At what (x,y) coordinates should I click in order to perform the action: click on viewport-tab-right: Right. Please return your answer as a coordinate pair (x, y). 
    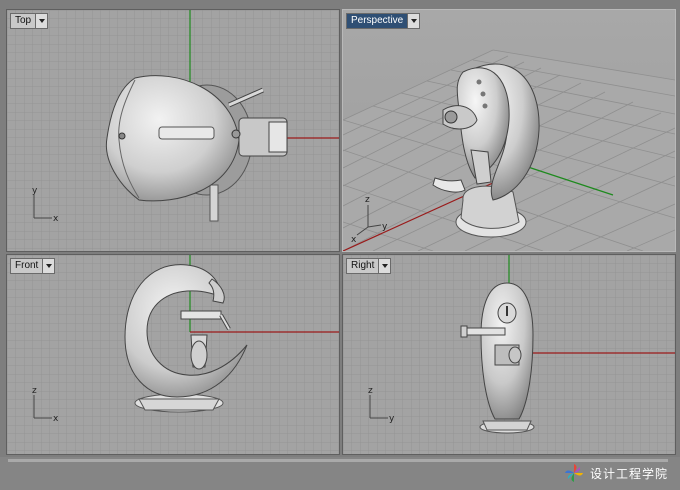
    Looking at the image, I should click on (369, 266).